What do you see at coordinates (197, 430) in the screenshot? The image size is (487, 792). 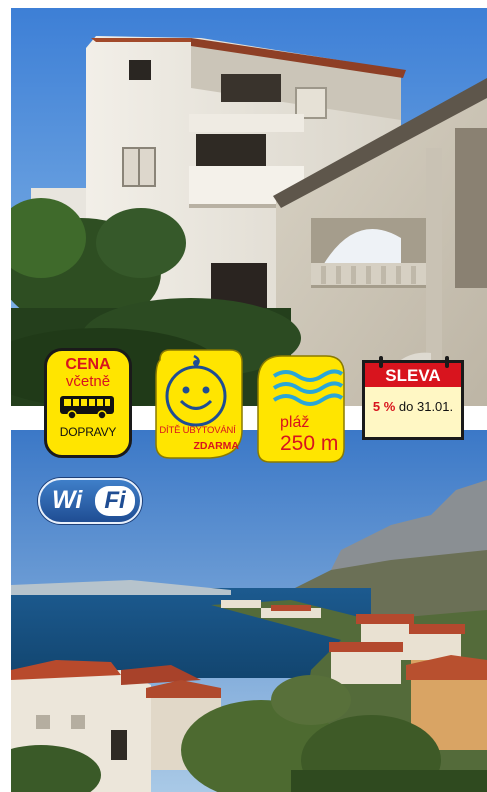 I see `child-accommodation-label: DÍTĚ UBYTOVÁNÍ` at bounding box center [197, 430].